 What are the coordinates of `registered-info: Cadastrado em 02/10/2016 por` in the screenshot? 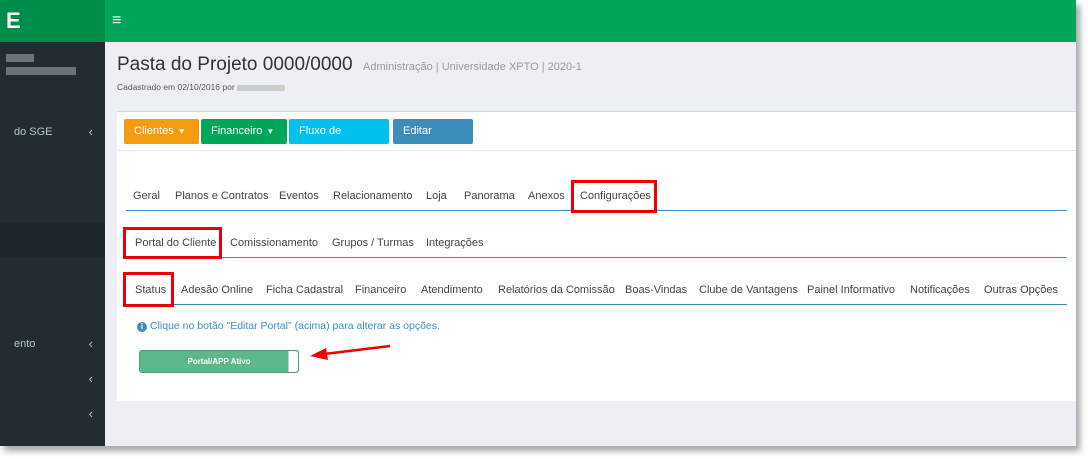 It's located at (349, 87).